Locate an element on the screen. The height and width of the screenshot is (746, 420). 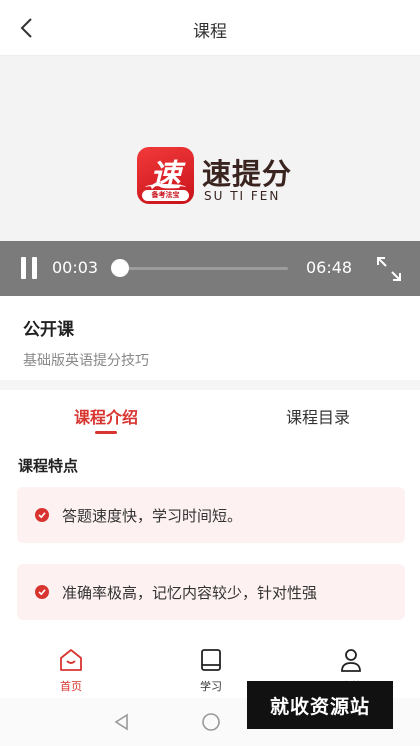
watermark-badge: 就收资源站 is located at coordinates (320, 705).